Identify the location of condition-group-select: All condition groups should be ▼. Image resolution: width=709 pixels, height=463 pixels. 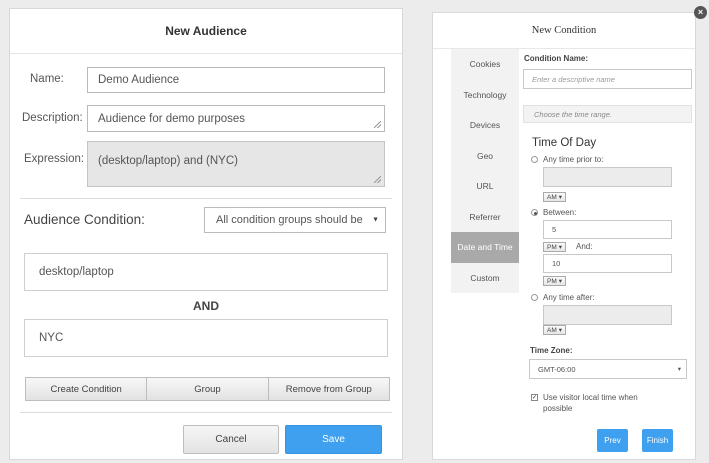
(295, 220).